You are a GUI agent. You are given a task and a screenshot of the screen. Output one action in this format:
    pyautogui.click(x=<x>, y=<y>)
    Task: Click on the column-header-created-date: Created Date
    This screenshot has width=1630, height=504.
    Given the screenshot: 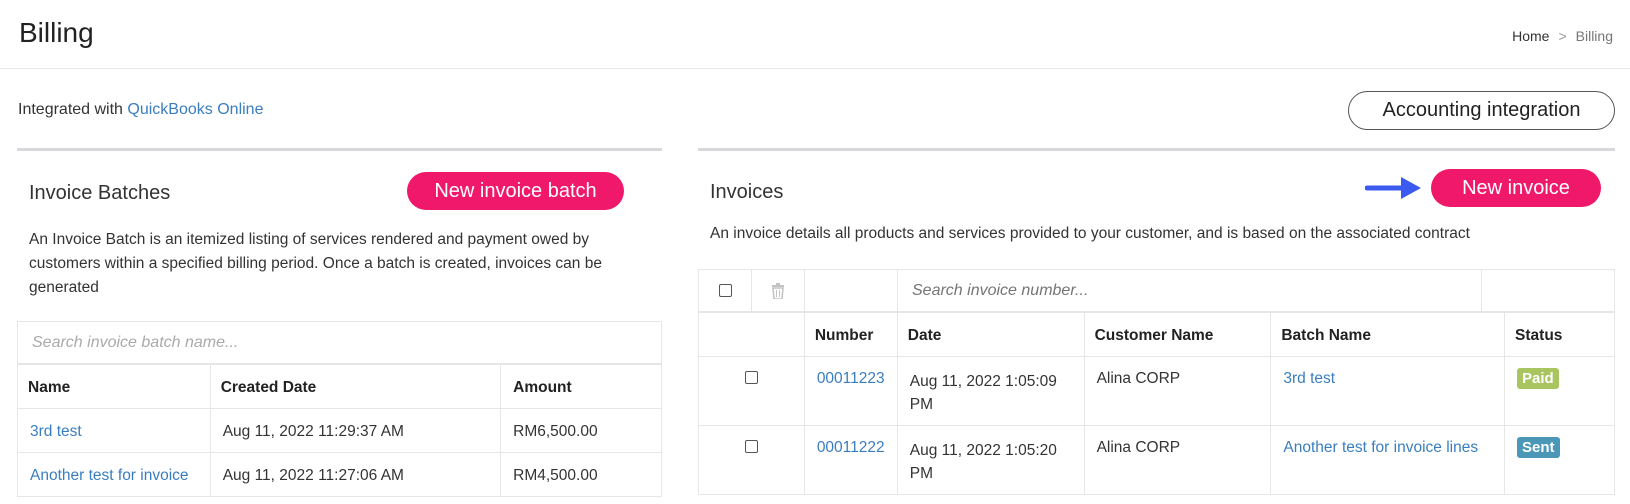 What is the action you would take?
    pyautogui.click(x=355, y=386)
    